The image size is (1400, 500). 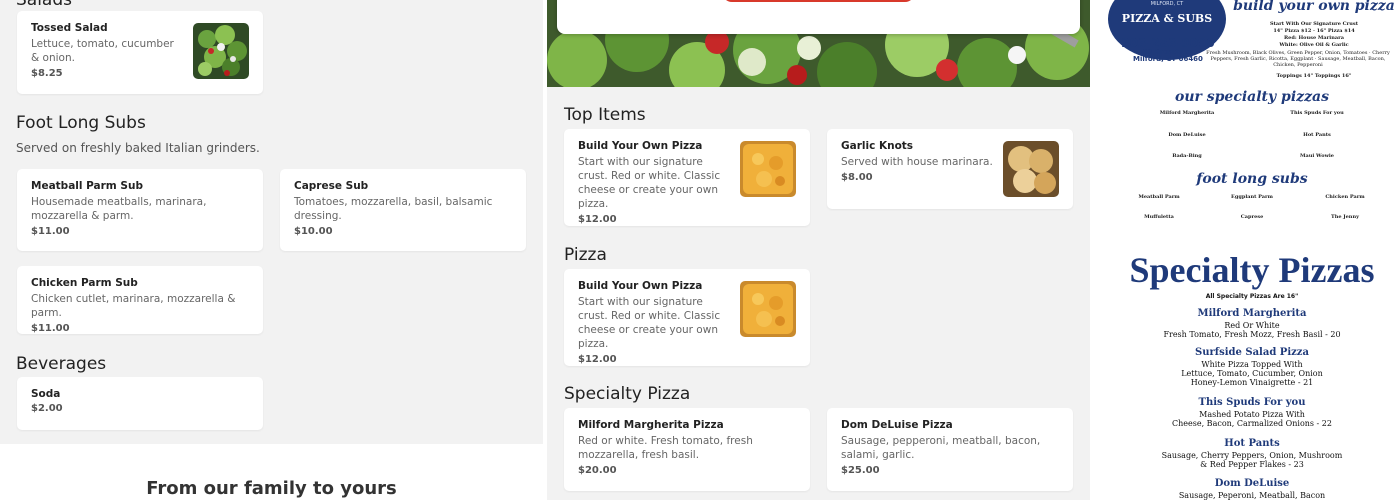 I want to click on section-heading-specialty-pizza: Specialty Pizza, so click(x=627, y=394).